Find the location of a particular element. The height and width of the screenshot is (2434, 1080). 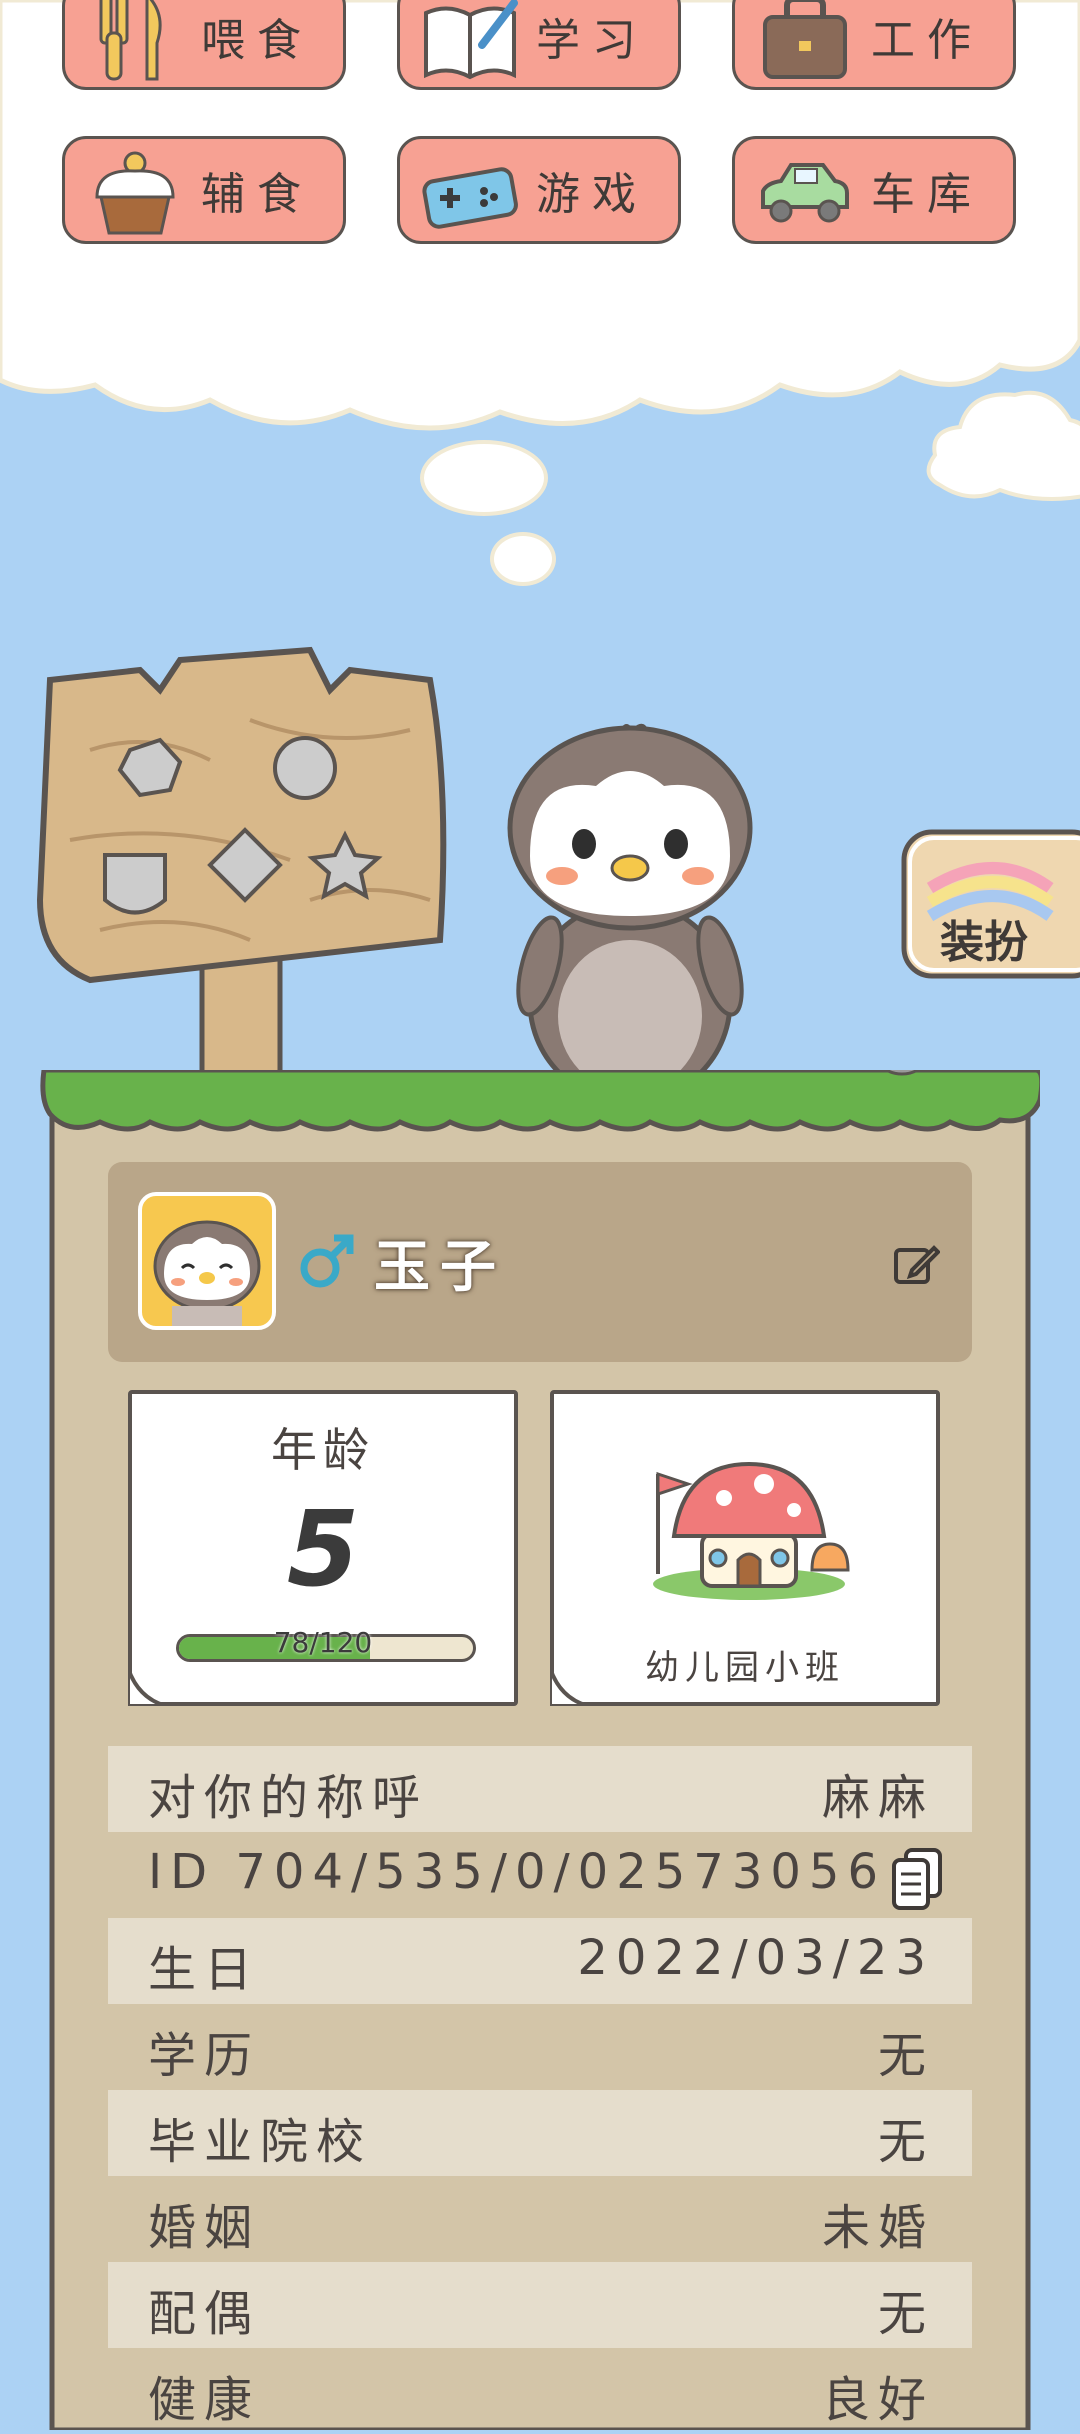

dress-up-label: 装扮 is located at coordinates (984, 942).